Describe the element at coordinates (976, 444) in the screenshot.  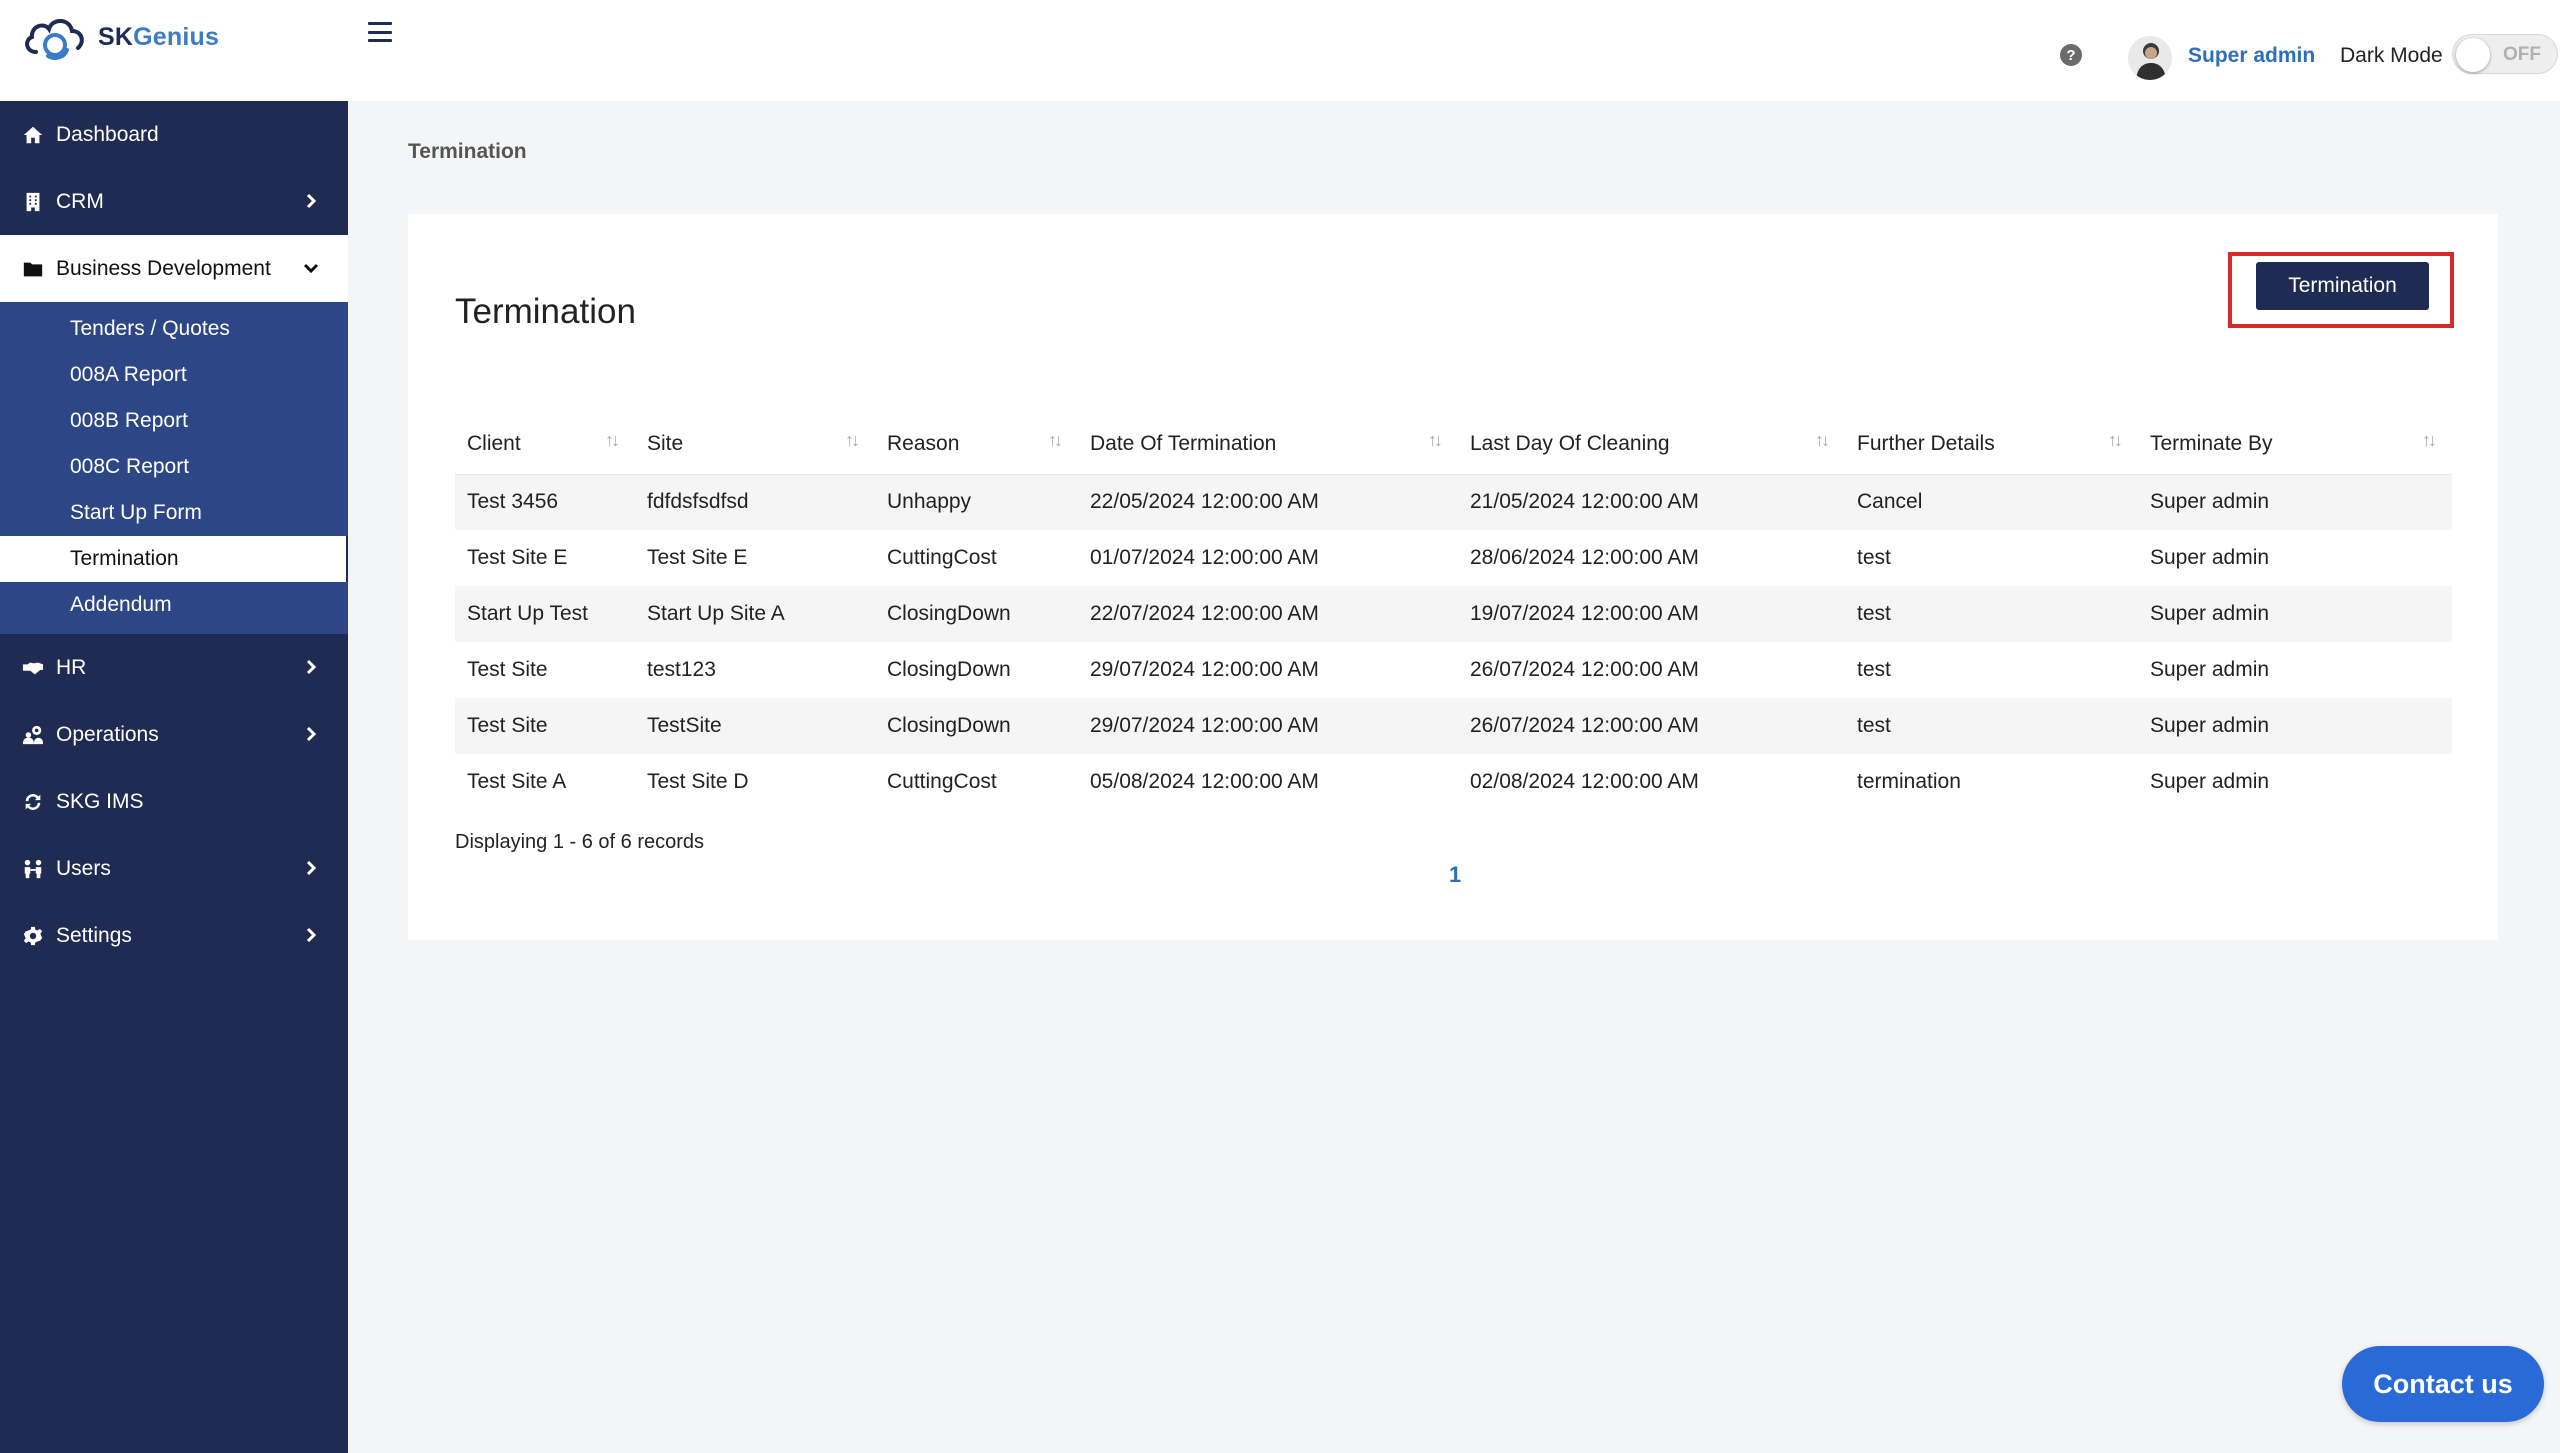
I see `column-header-reason: Reason ↑↓` at that location.